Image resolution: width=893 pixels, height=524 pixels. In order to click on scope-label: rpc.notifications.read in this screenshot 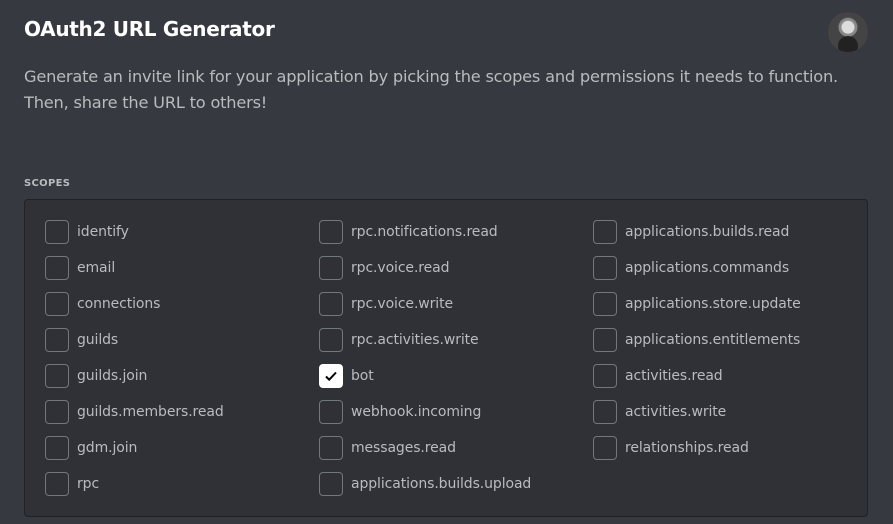, I will do `click(424, 232)`.